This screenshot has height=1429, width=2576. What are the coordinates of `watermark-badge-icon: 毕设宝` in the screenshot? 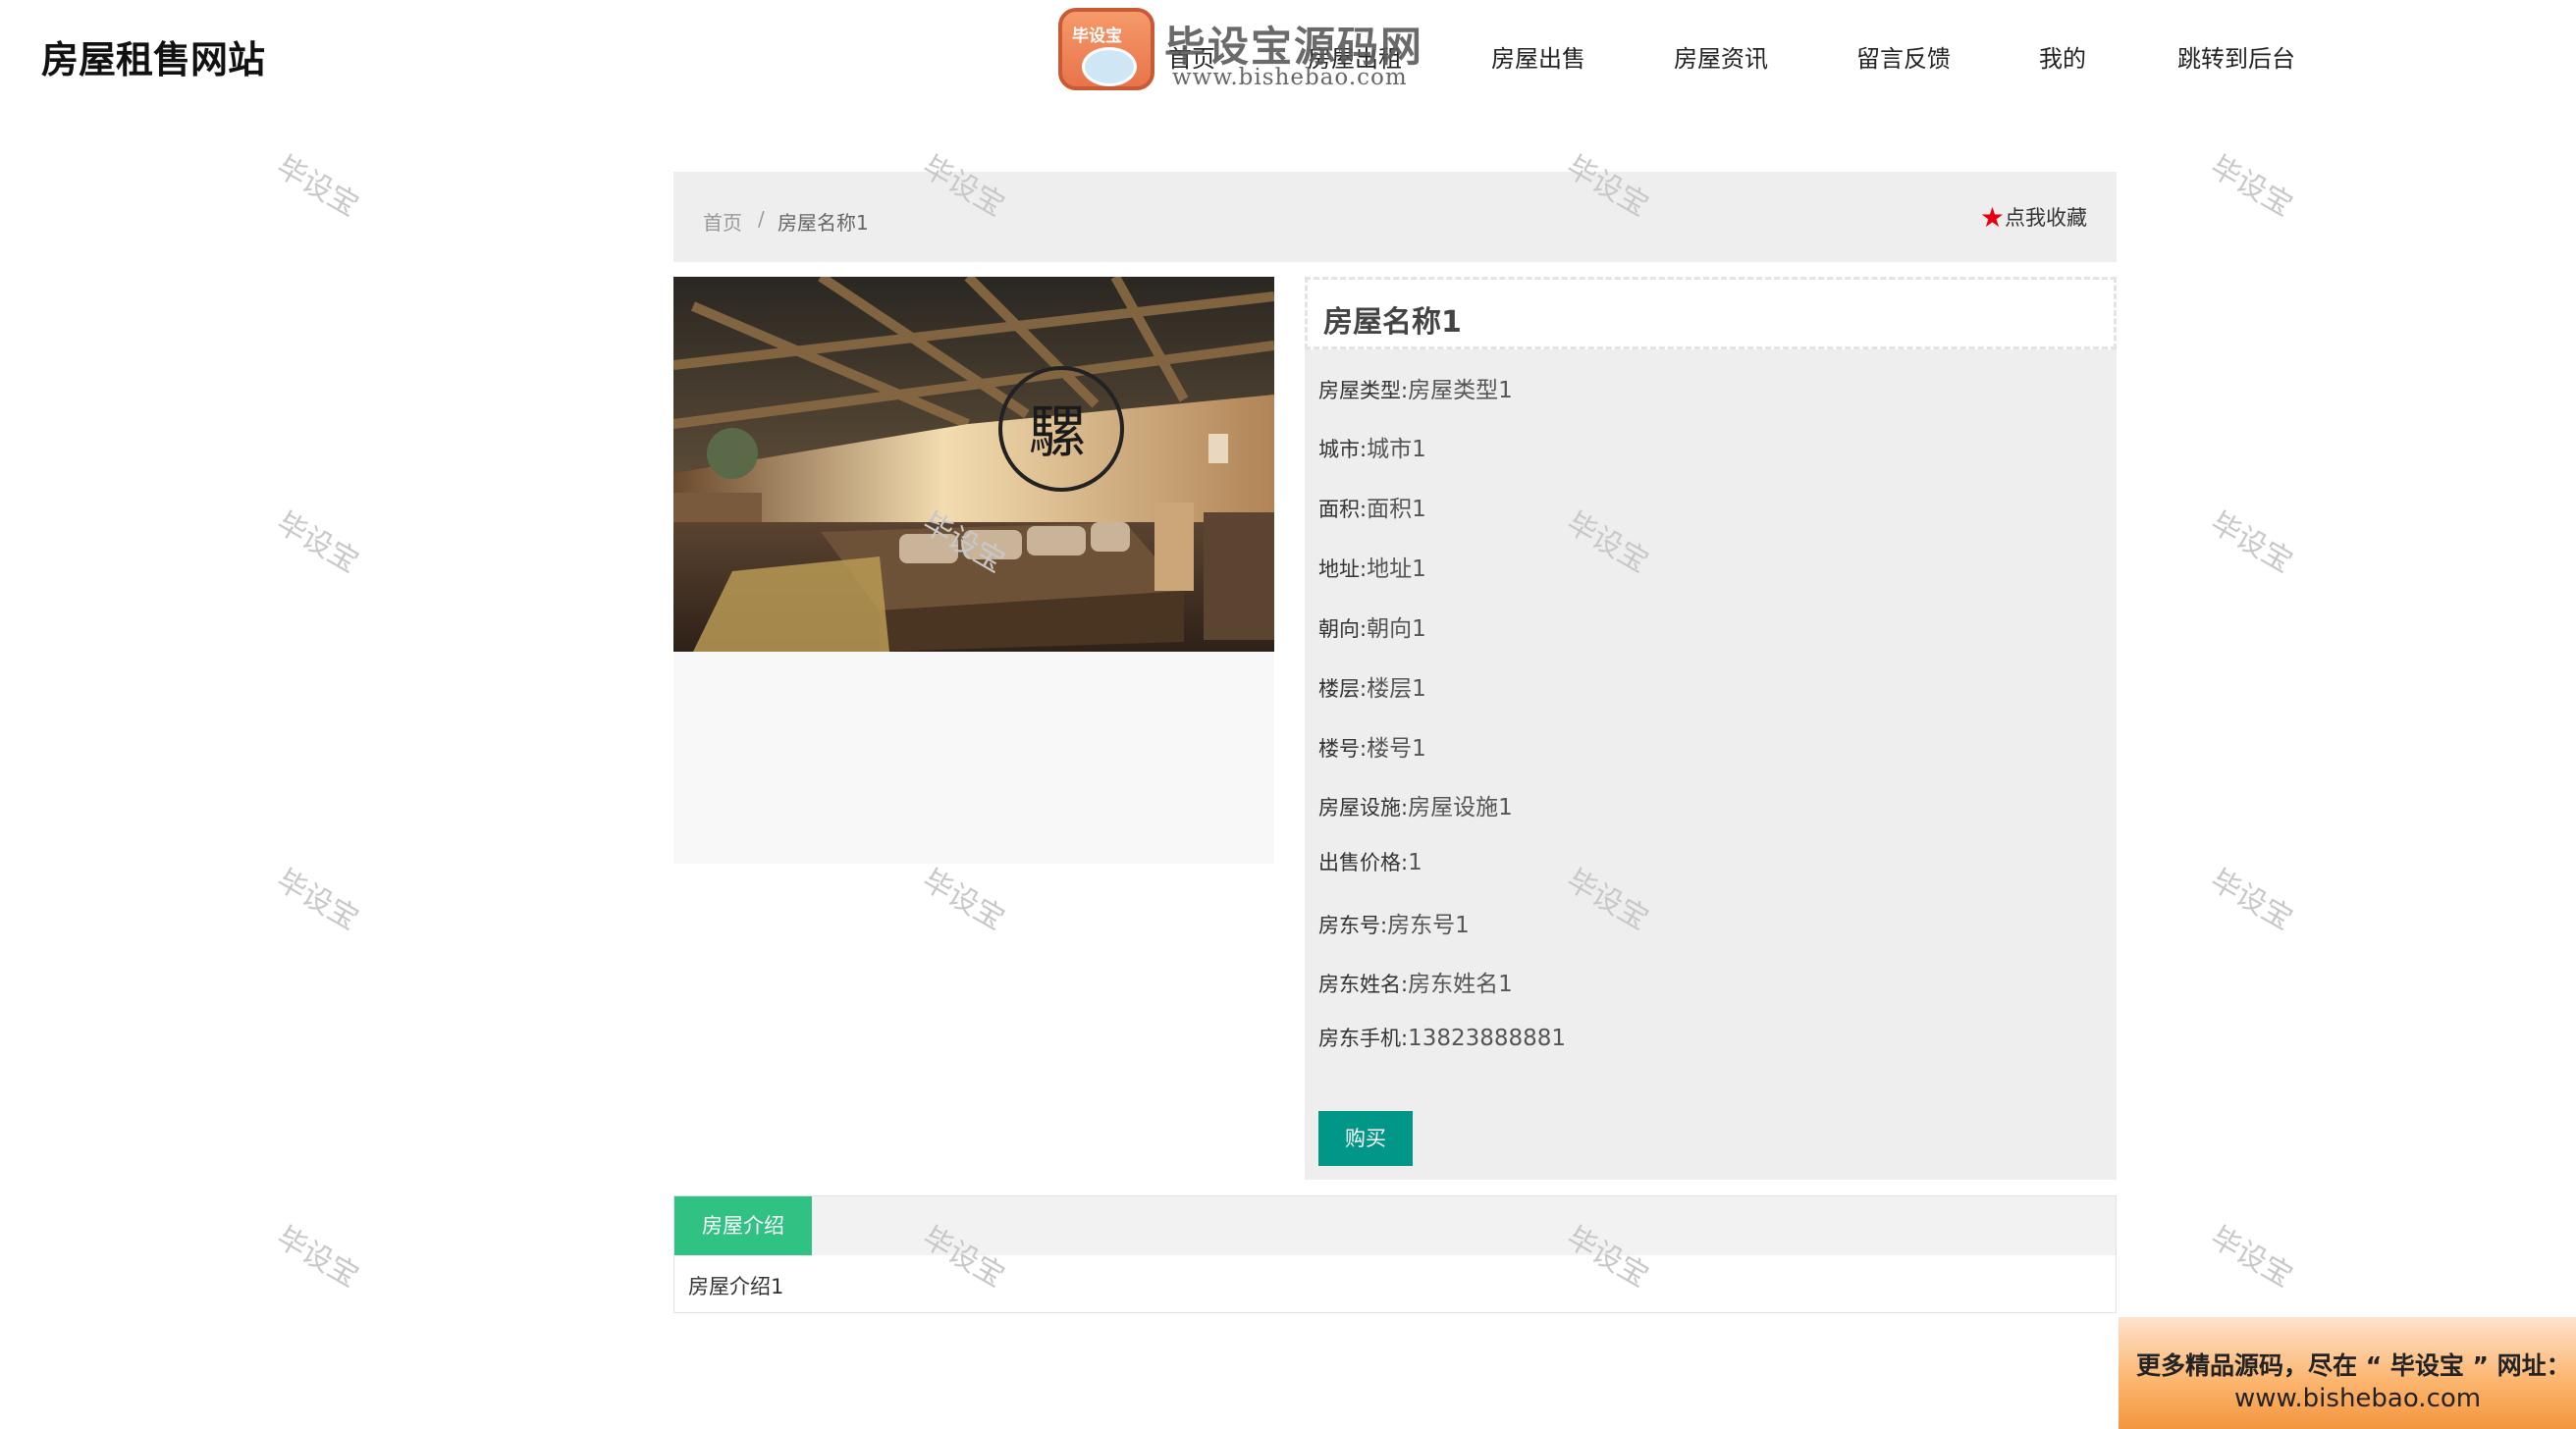 It's located at (1106, 49).